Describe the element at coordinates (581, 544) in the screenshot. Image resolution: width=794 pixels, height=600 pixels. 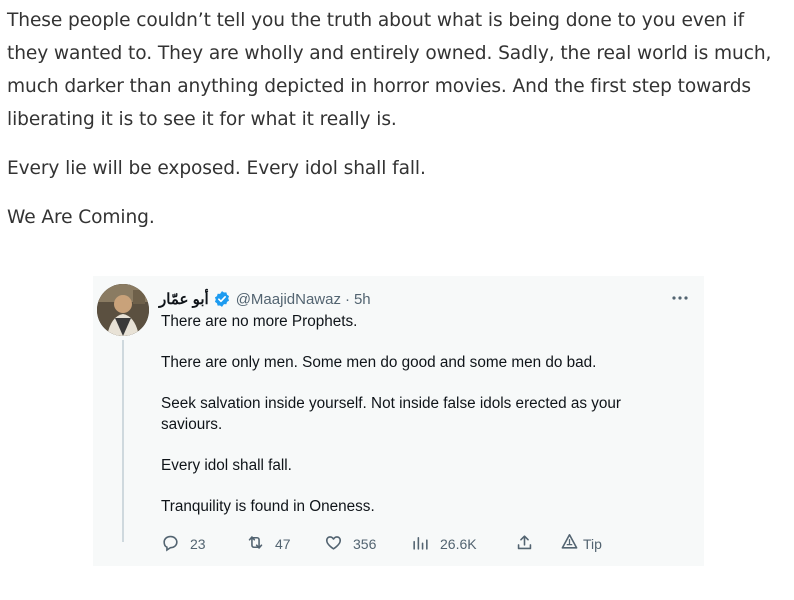
I see `tip-button: Tip` at that location.